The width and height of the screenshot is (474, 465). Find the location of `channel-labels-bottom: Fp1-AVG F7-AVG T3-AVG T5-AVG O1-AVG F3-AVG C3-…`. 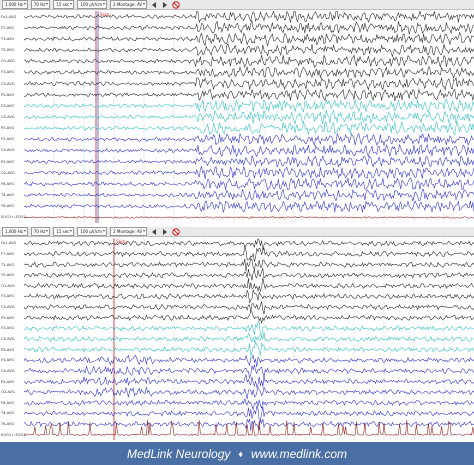

channel-labels-bottom: Fp1-AVG F7-AVG T3-AVG T5-AVG O1-AVG F3-AVG C3-… is located at coordinates (13, 340).